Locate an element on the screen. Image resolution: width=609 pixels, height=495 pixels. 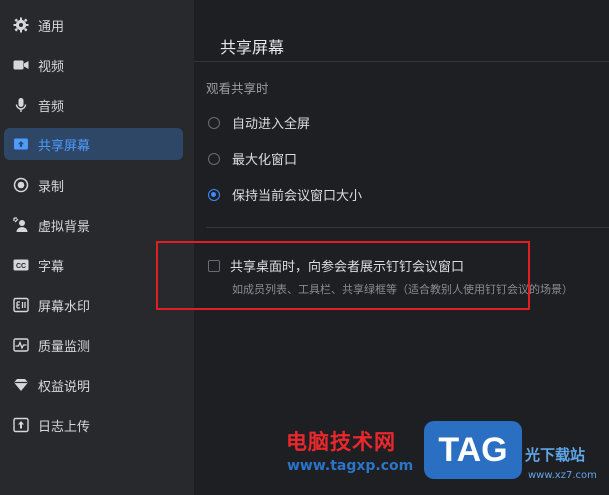
record-icon is located at coordinates (21, 185).